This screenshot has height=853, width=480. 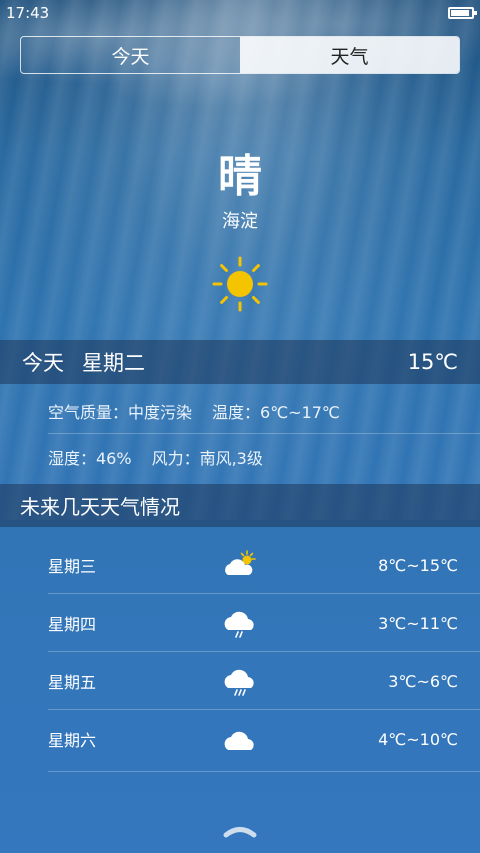 I want to click on sun-icon, so click(x=240, y=284).